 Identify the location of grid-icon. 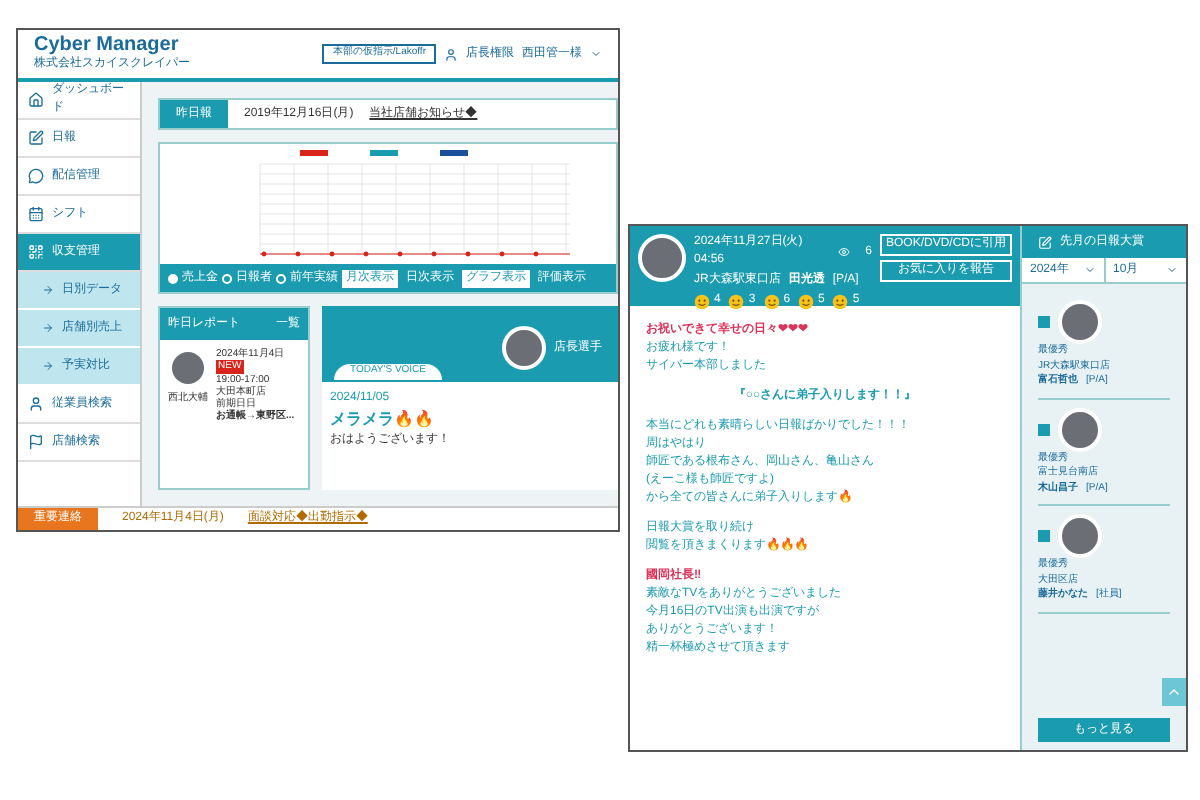
(36, 252).